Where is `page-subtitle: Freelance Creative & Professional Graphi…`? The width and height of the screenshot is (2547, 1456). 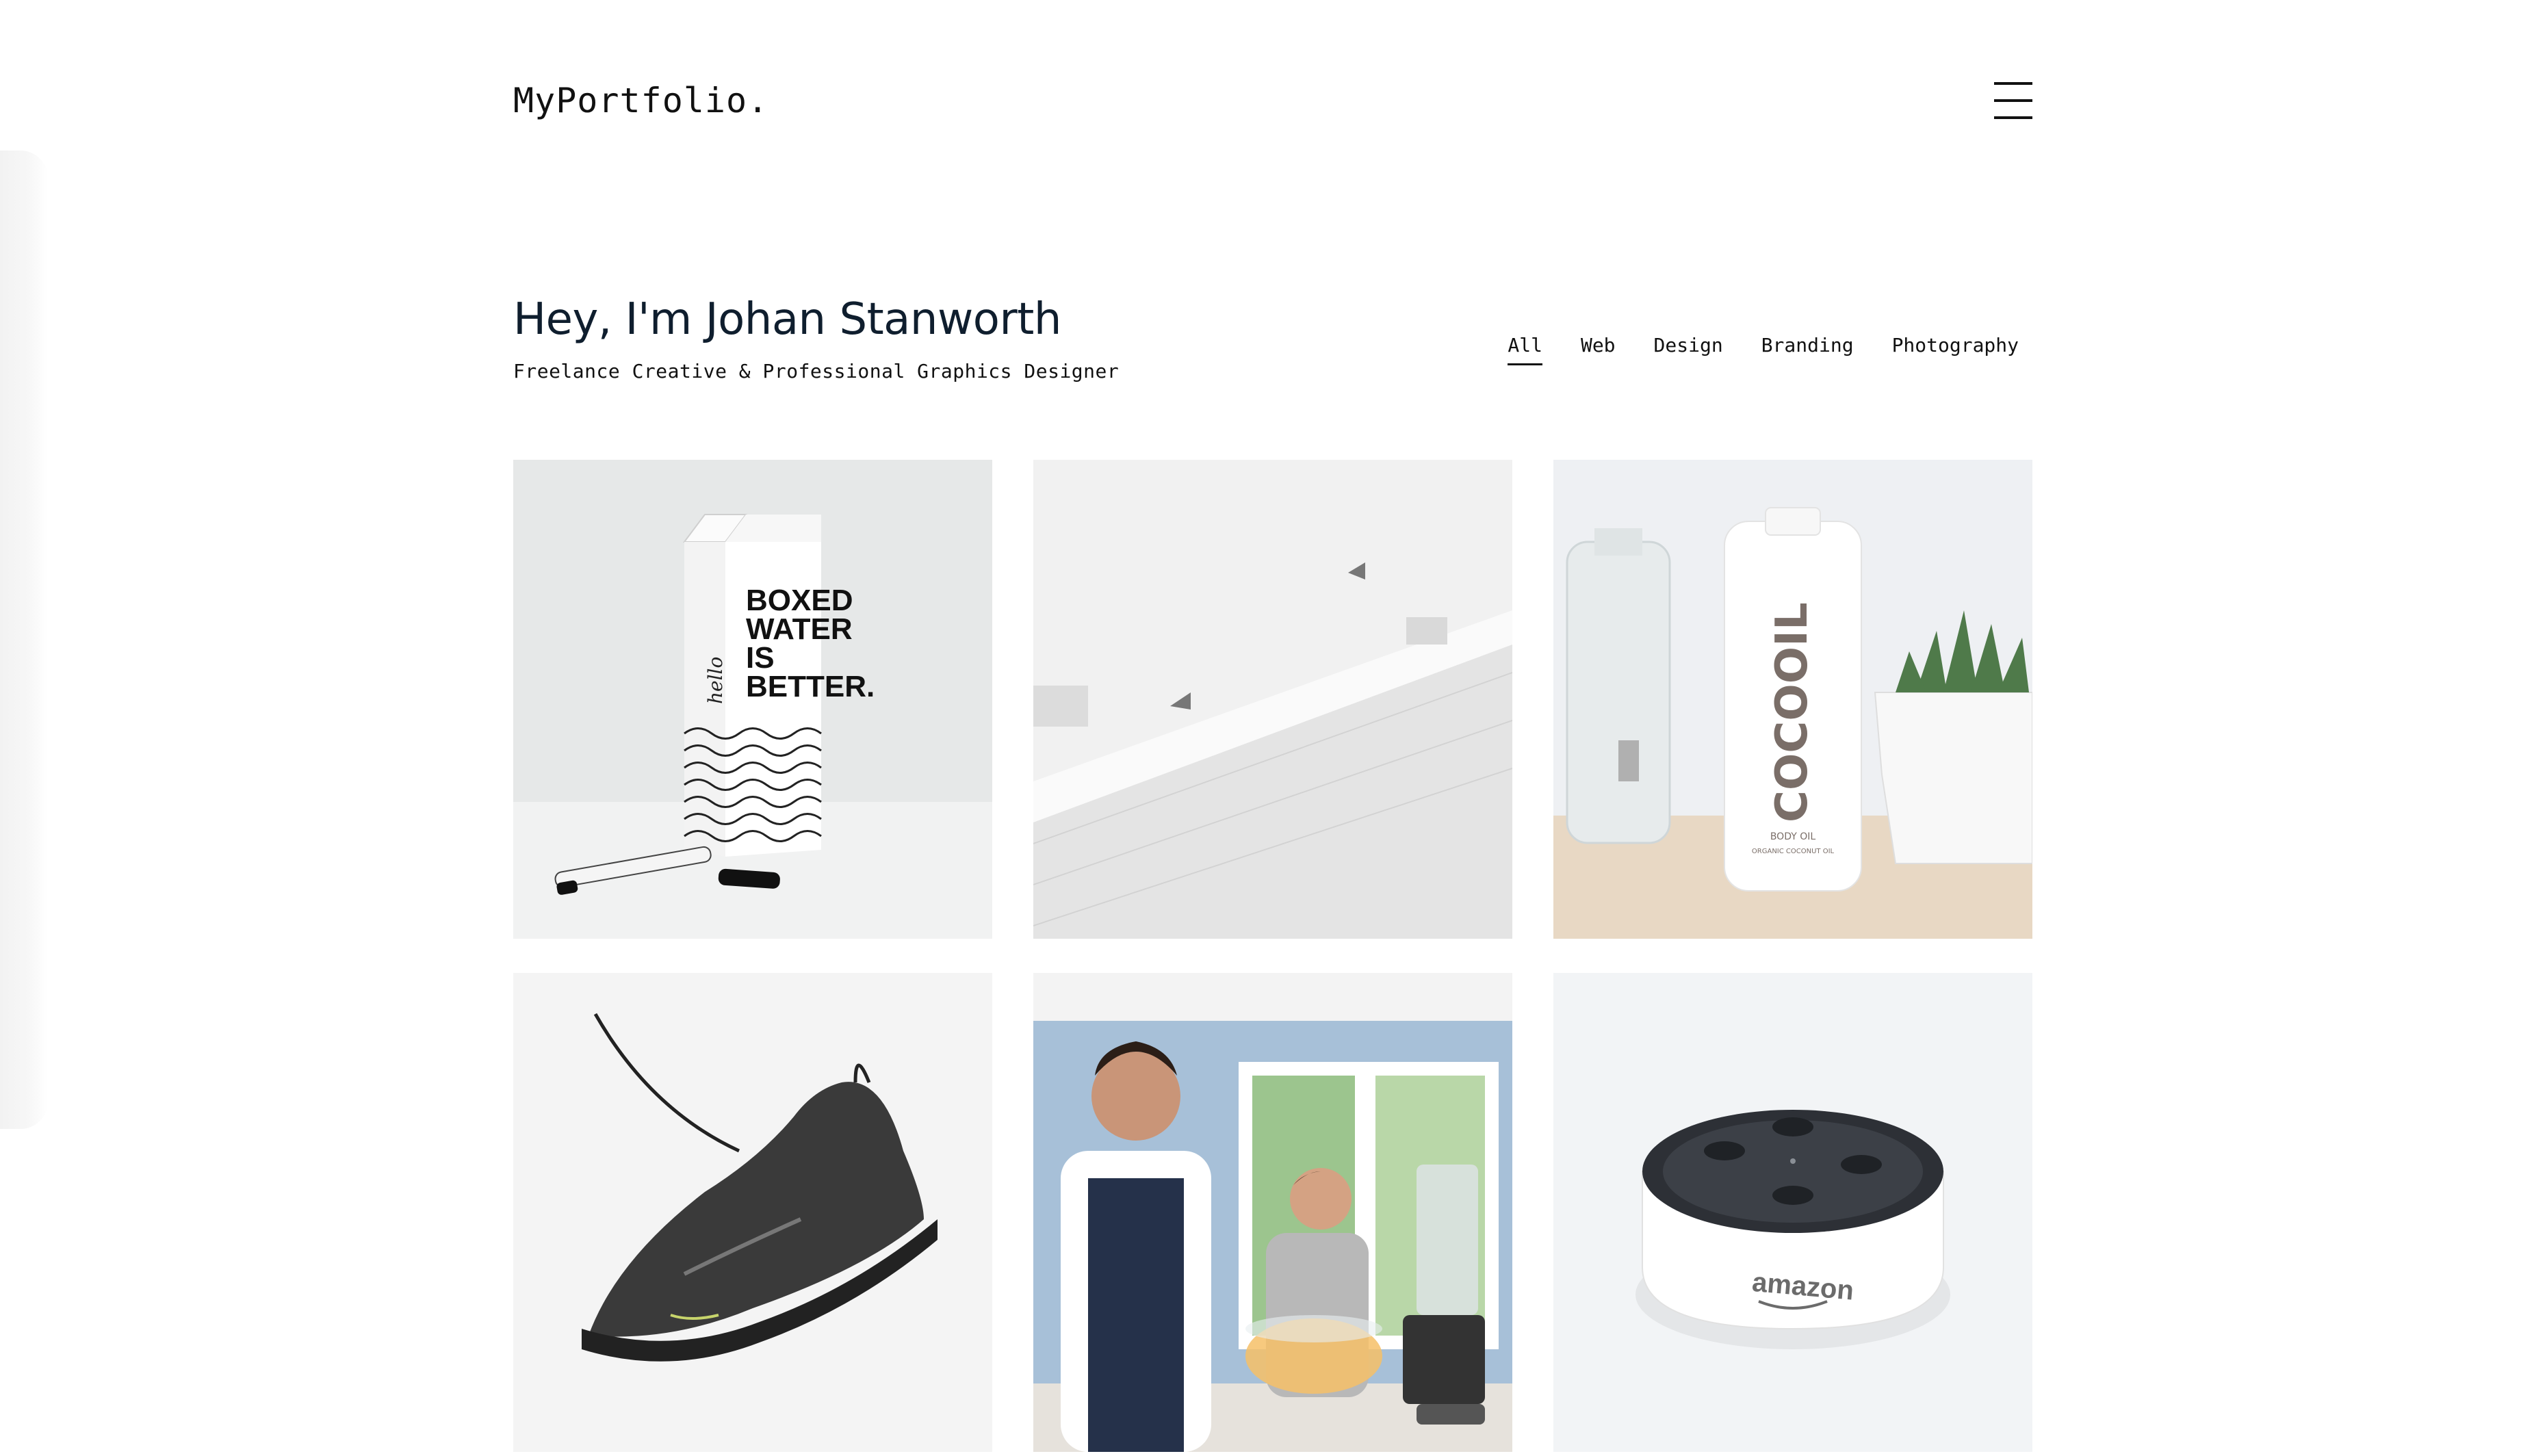 page-subtitle: Freelance Creative & Professional Graphi… is located at coordinates (816, 371).